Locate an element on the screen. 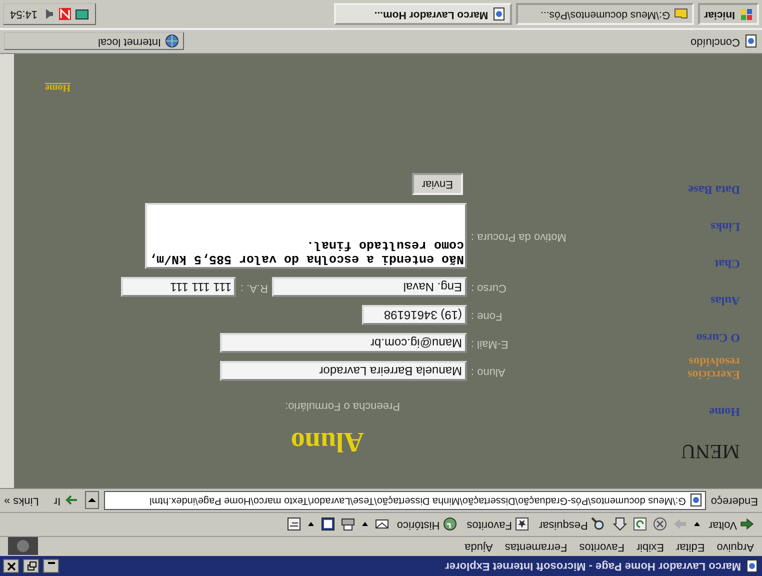  status-text: Concluído is located at coordinates (715, 42).